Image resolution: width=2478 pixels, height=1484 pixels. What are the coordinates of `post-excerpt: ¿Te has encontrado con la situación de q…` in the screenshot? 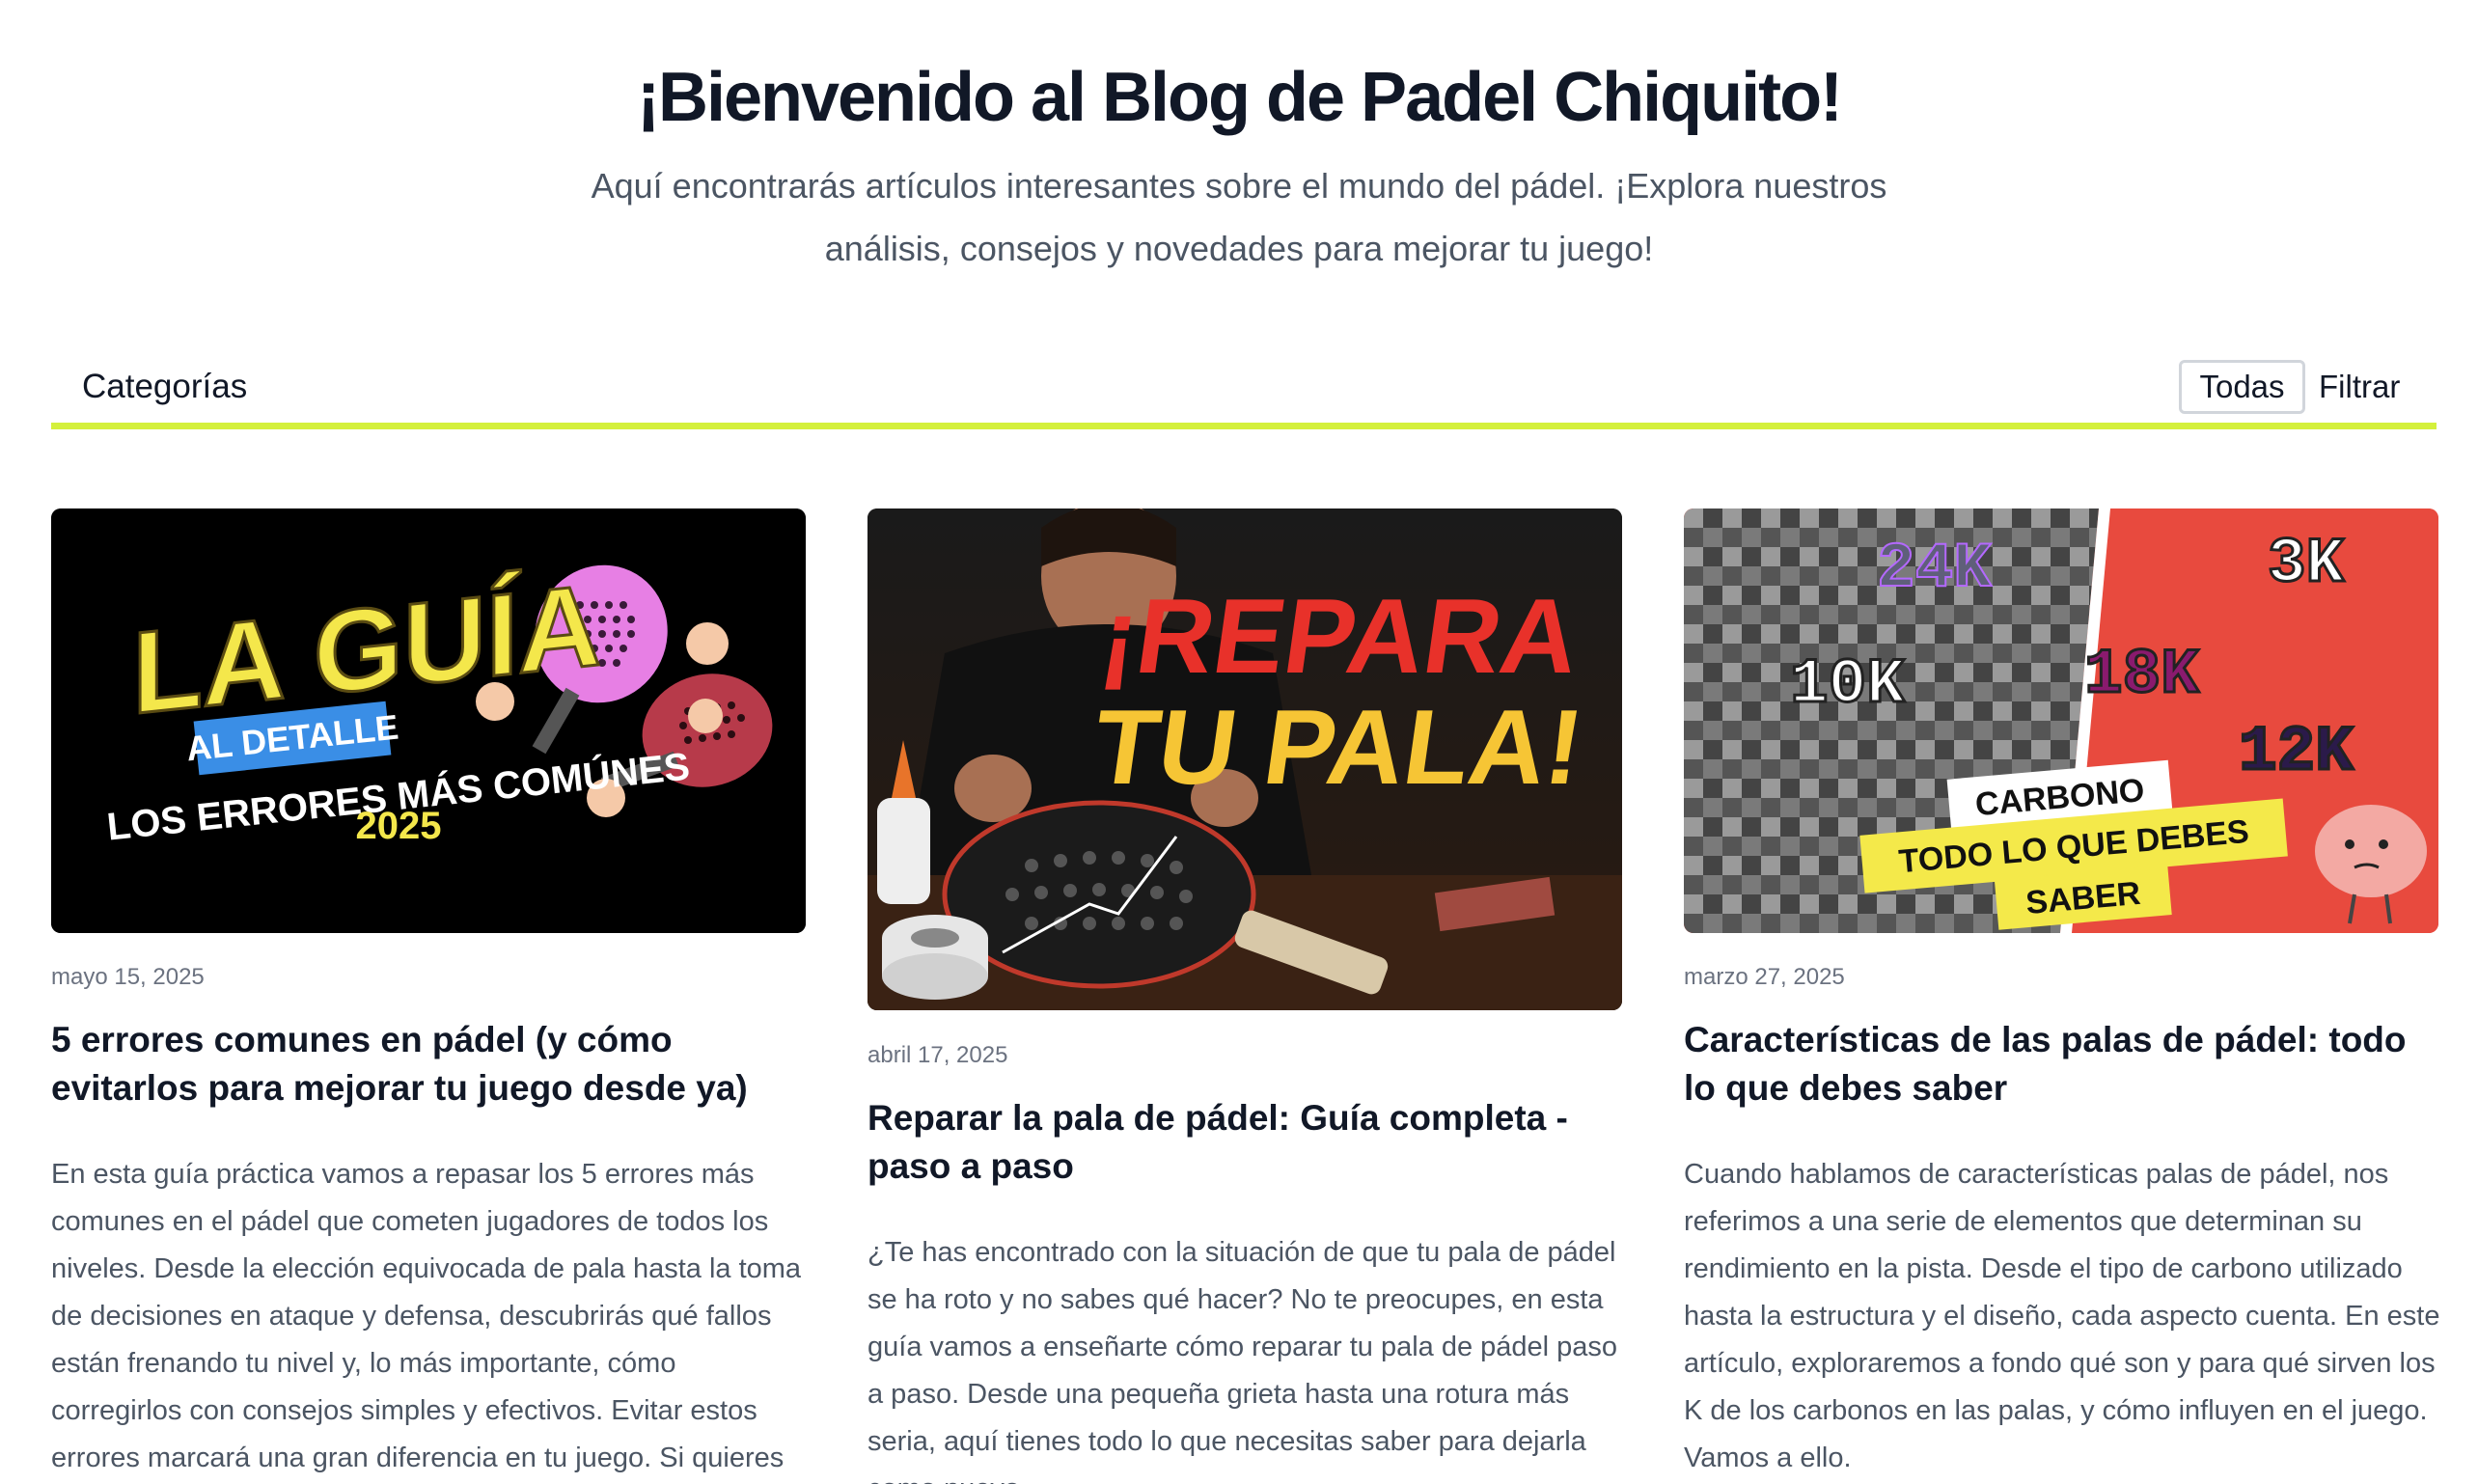 It's located at (1242, 1360).